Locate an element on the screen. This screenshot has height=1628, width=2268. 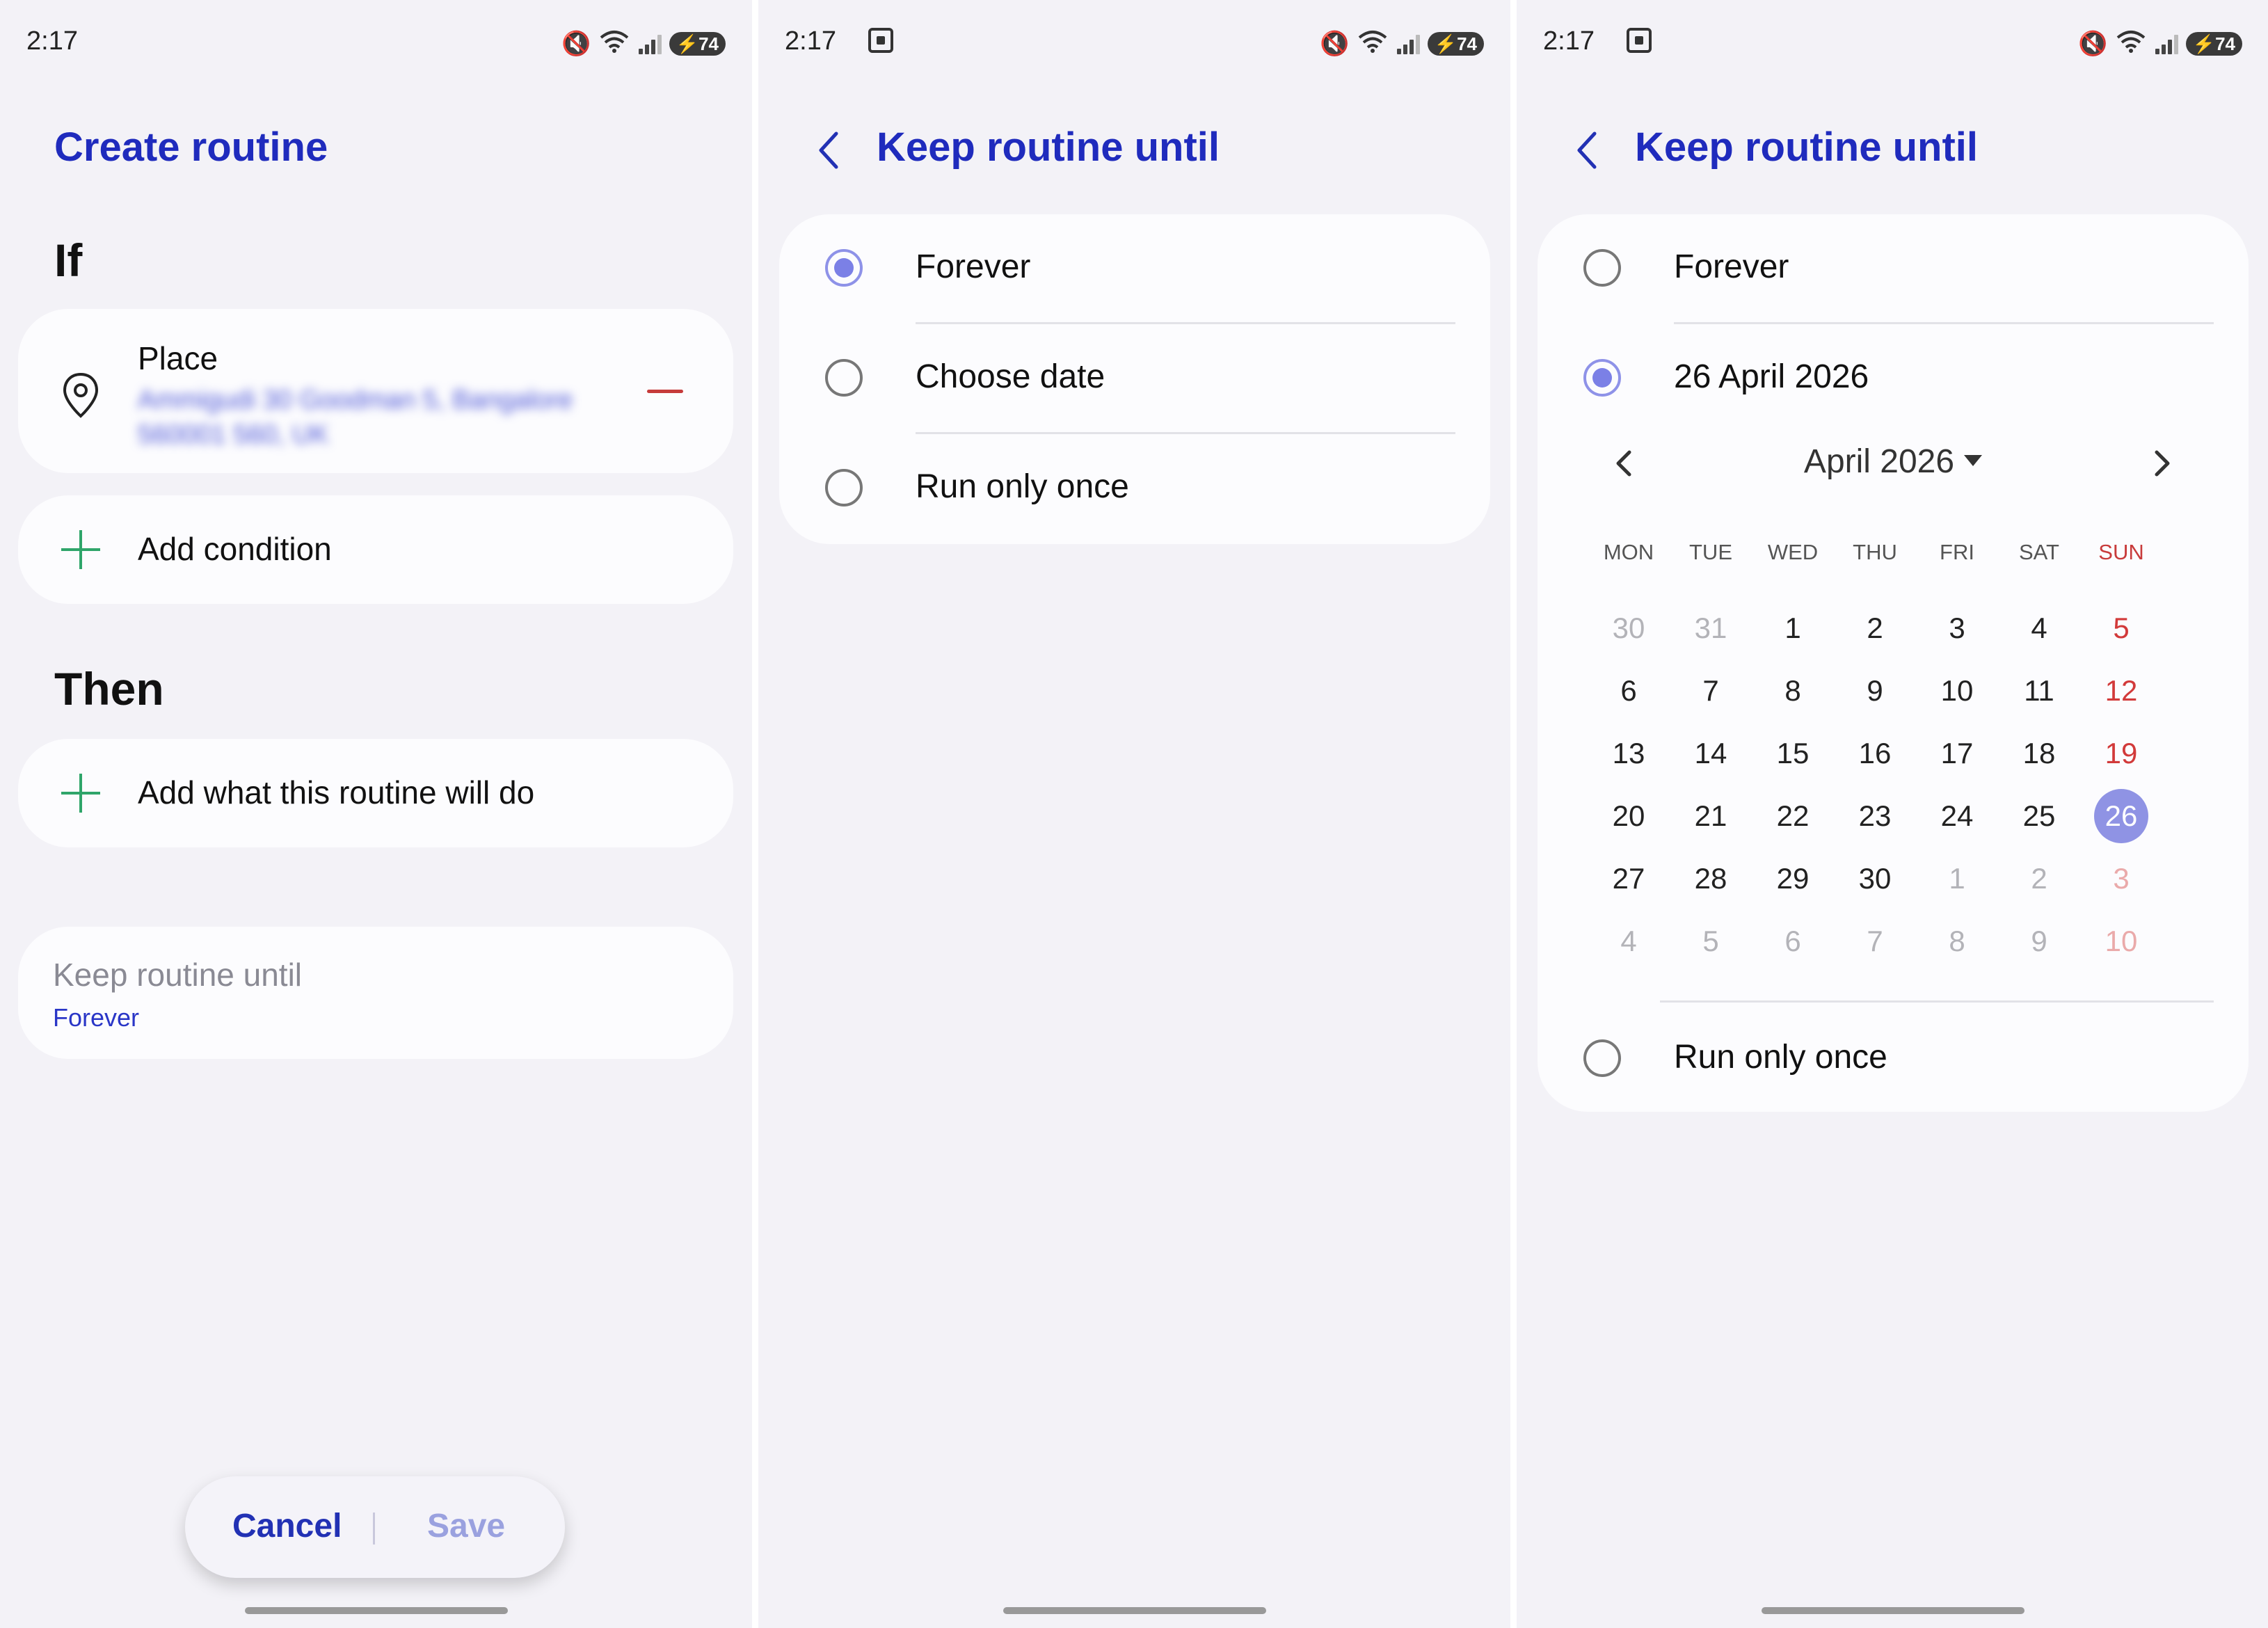
calendar-day: 13 is located at coordinates (1629, 753).